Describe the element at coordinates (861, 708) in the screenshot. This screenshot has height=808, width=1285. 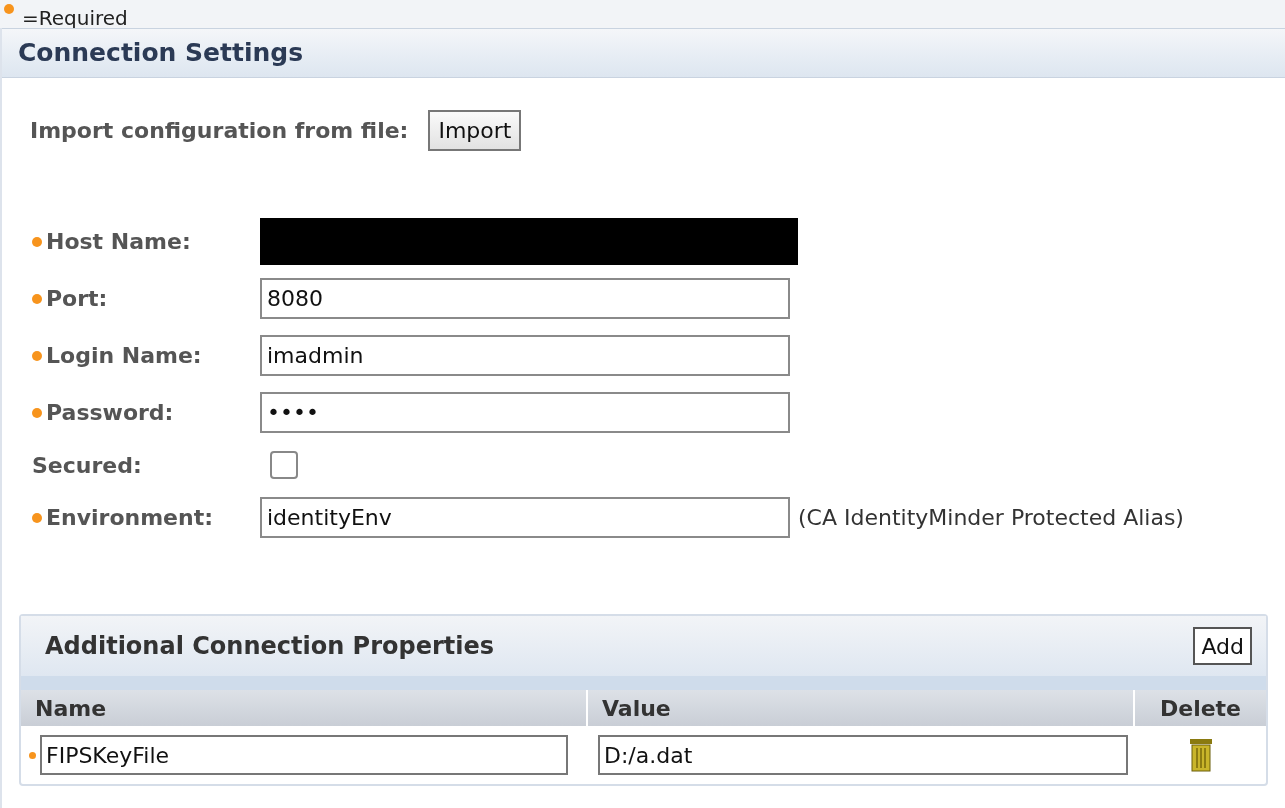
I see `column-header: Value` at that location.